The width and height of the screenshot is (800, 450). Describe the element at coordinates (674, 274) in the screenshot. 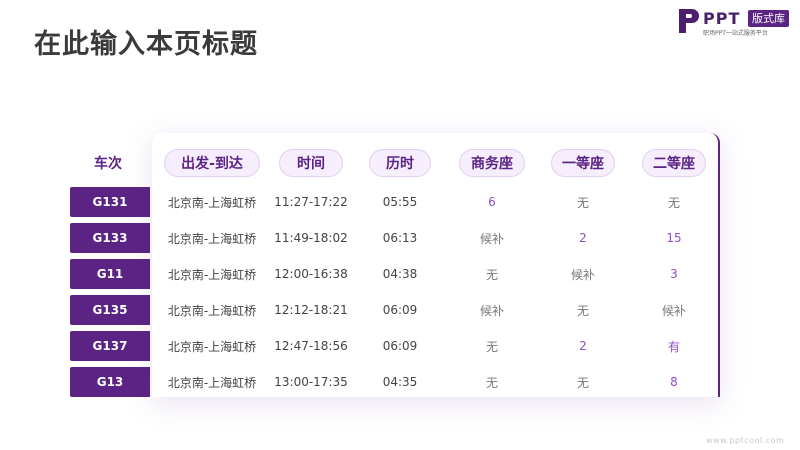

I see `cell-second: 3` at that location.